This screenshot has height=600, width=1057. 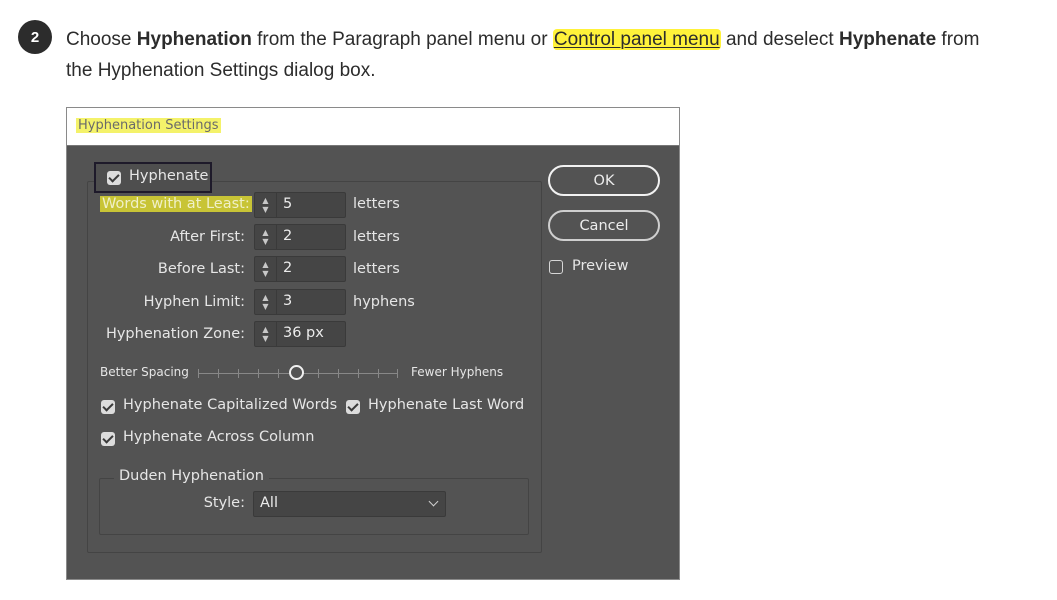 I want to click on preview-checkbox, so click(x=556, y=267).